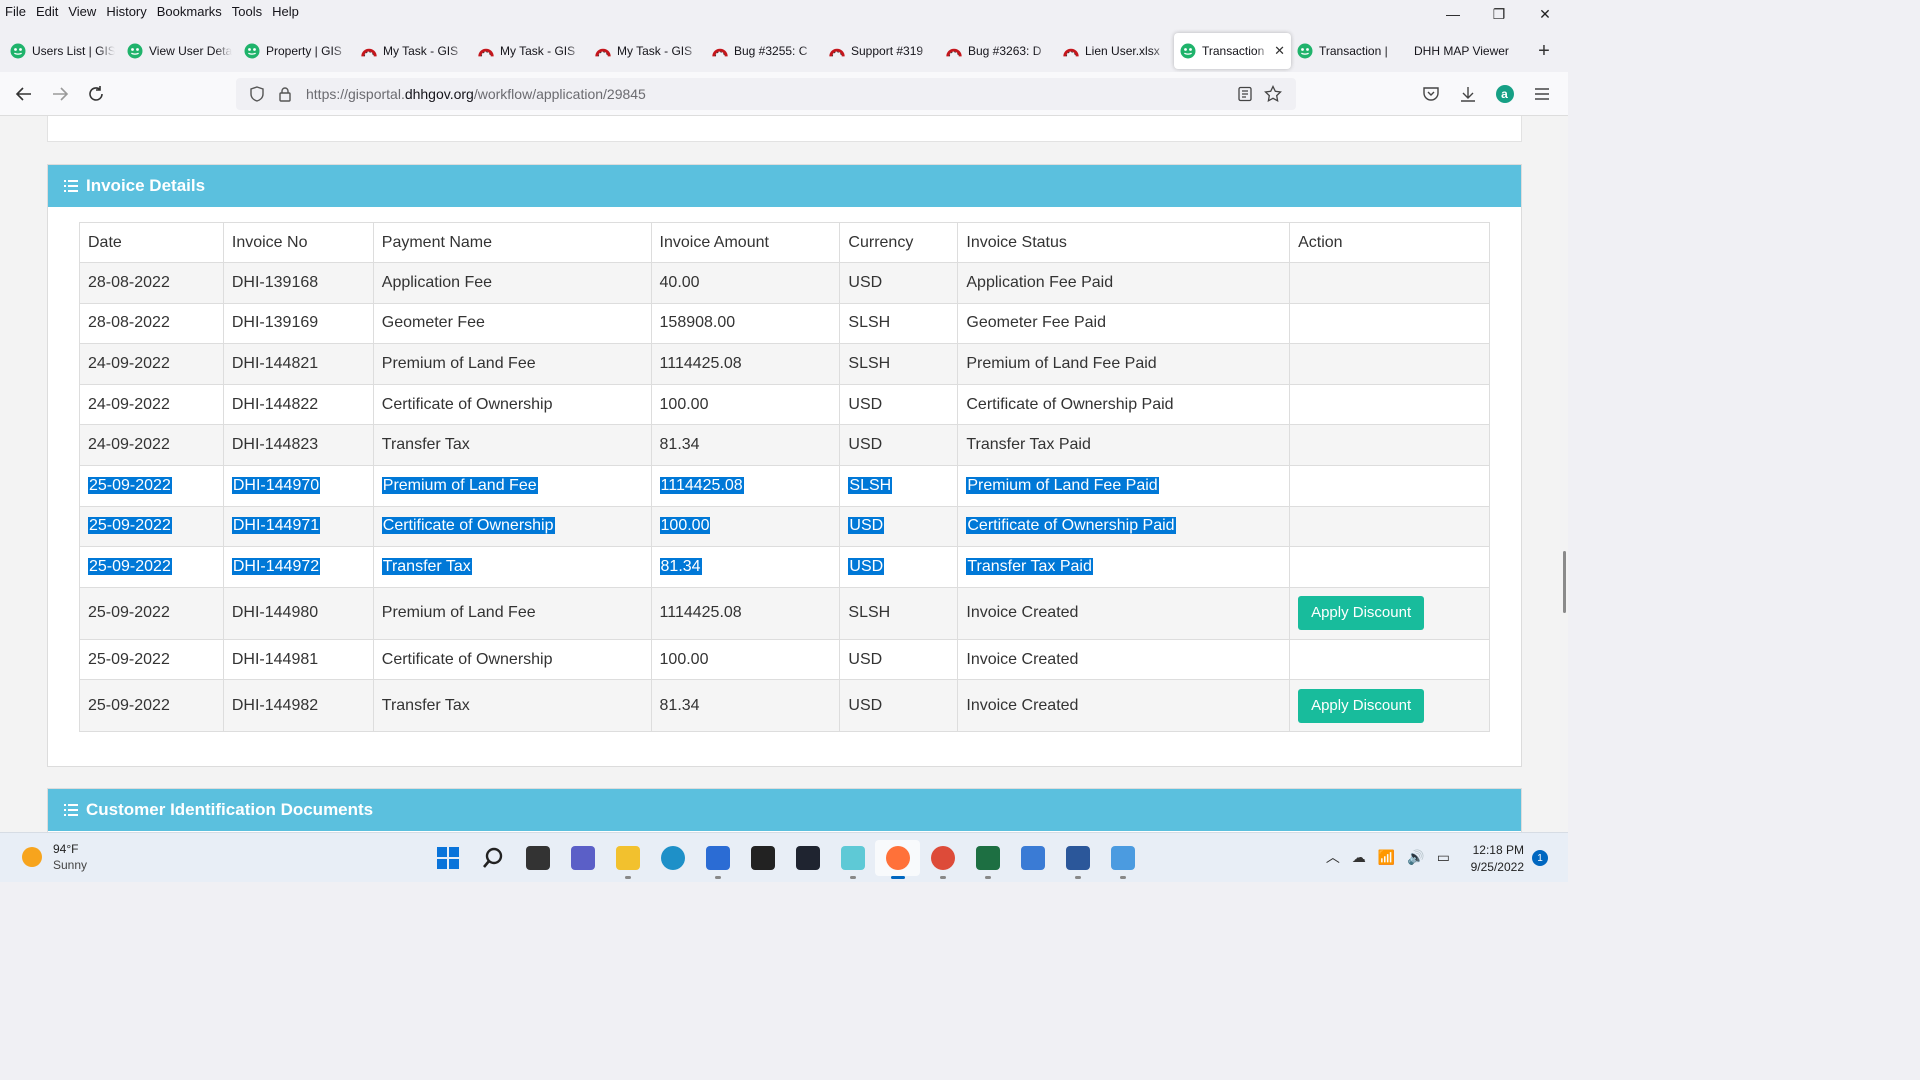 Image resolution: width=1920 pixels, height=1080 pixels. What do you see at coordinates (1504, 94) in the screenshot?
I see `account-button: a` at bounding box center [1504, 94].